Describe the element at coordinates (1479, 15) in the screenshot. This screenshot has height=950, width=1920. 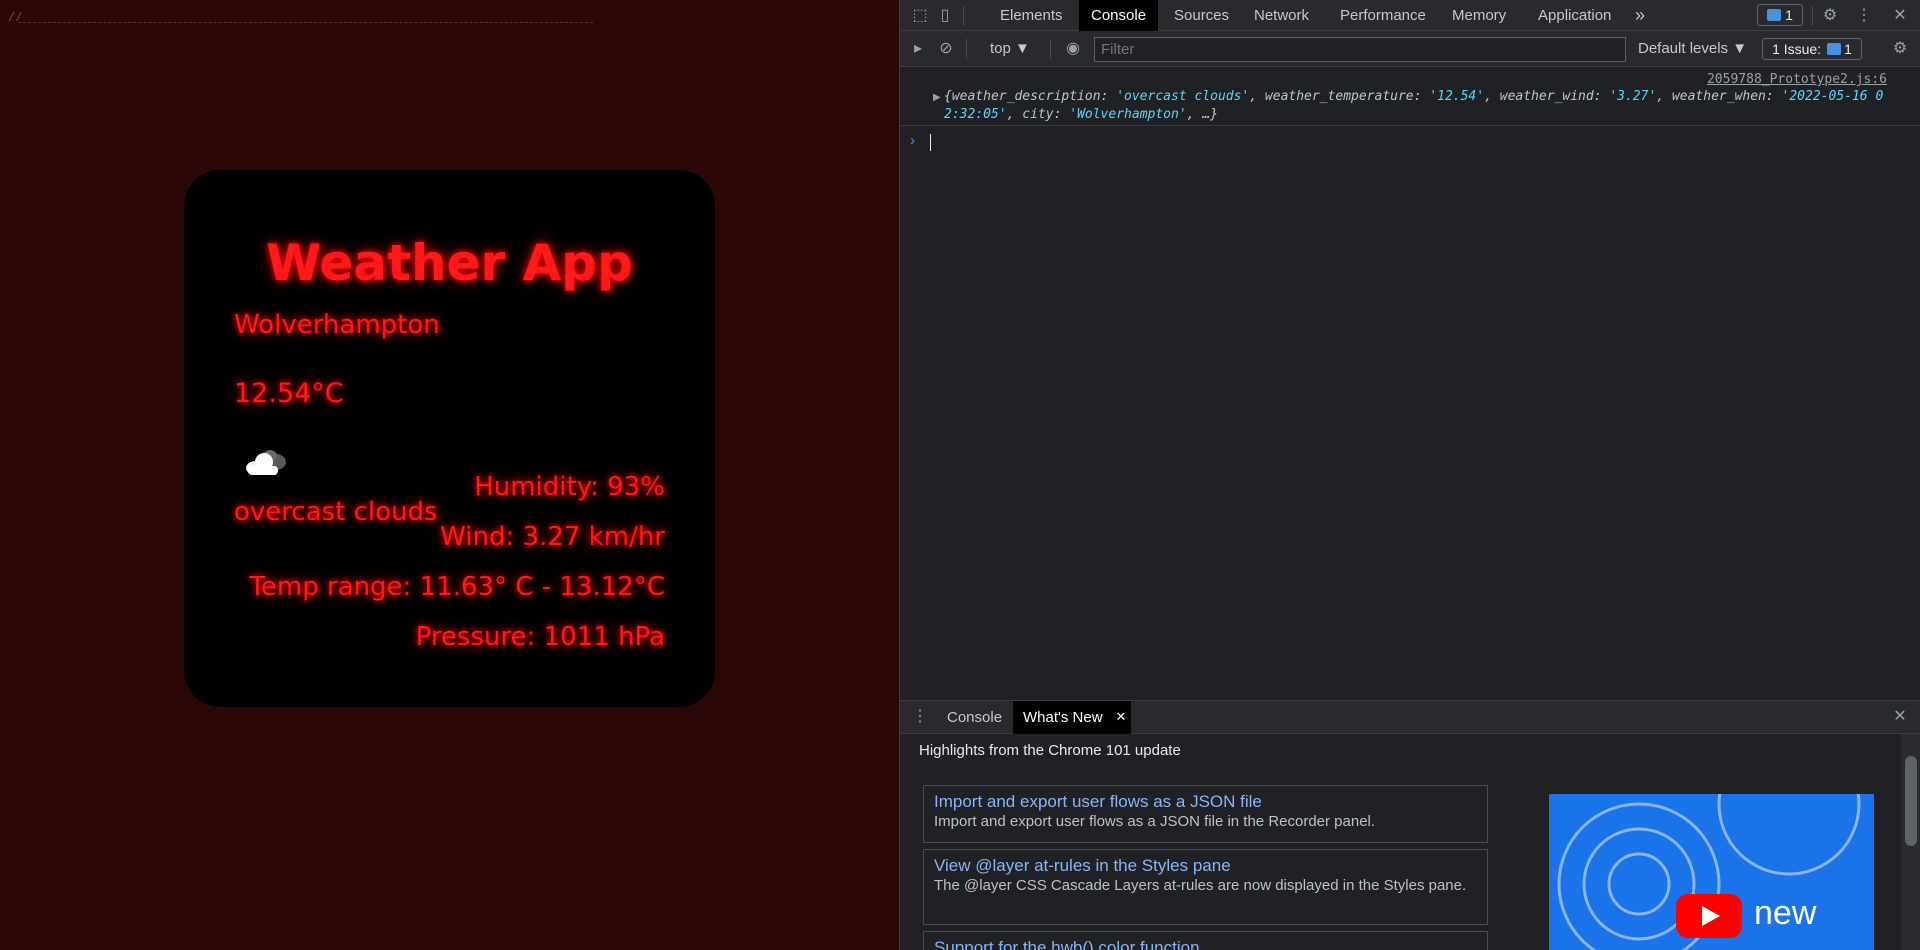
I see `tab-memory: Memory` at that location.